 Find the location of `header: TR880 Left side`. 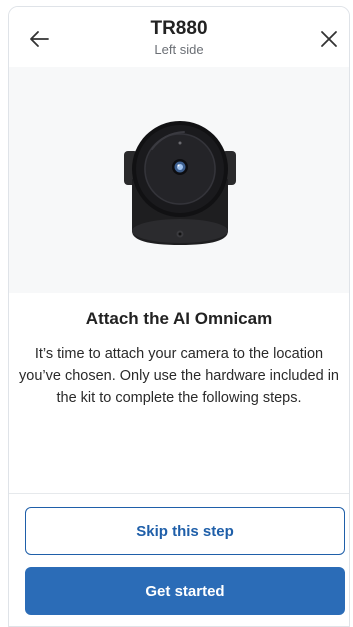

header: TR880 Left side is located at coordinates (179, 37).